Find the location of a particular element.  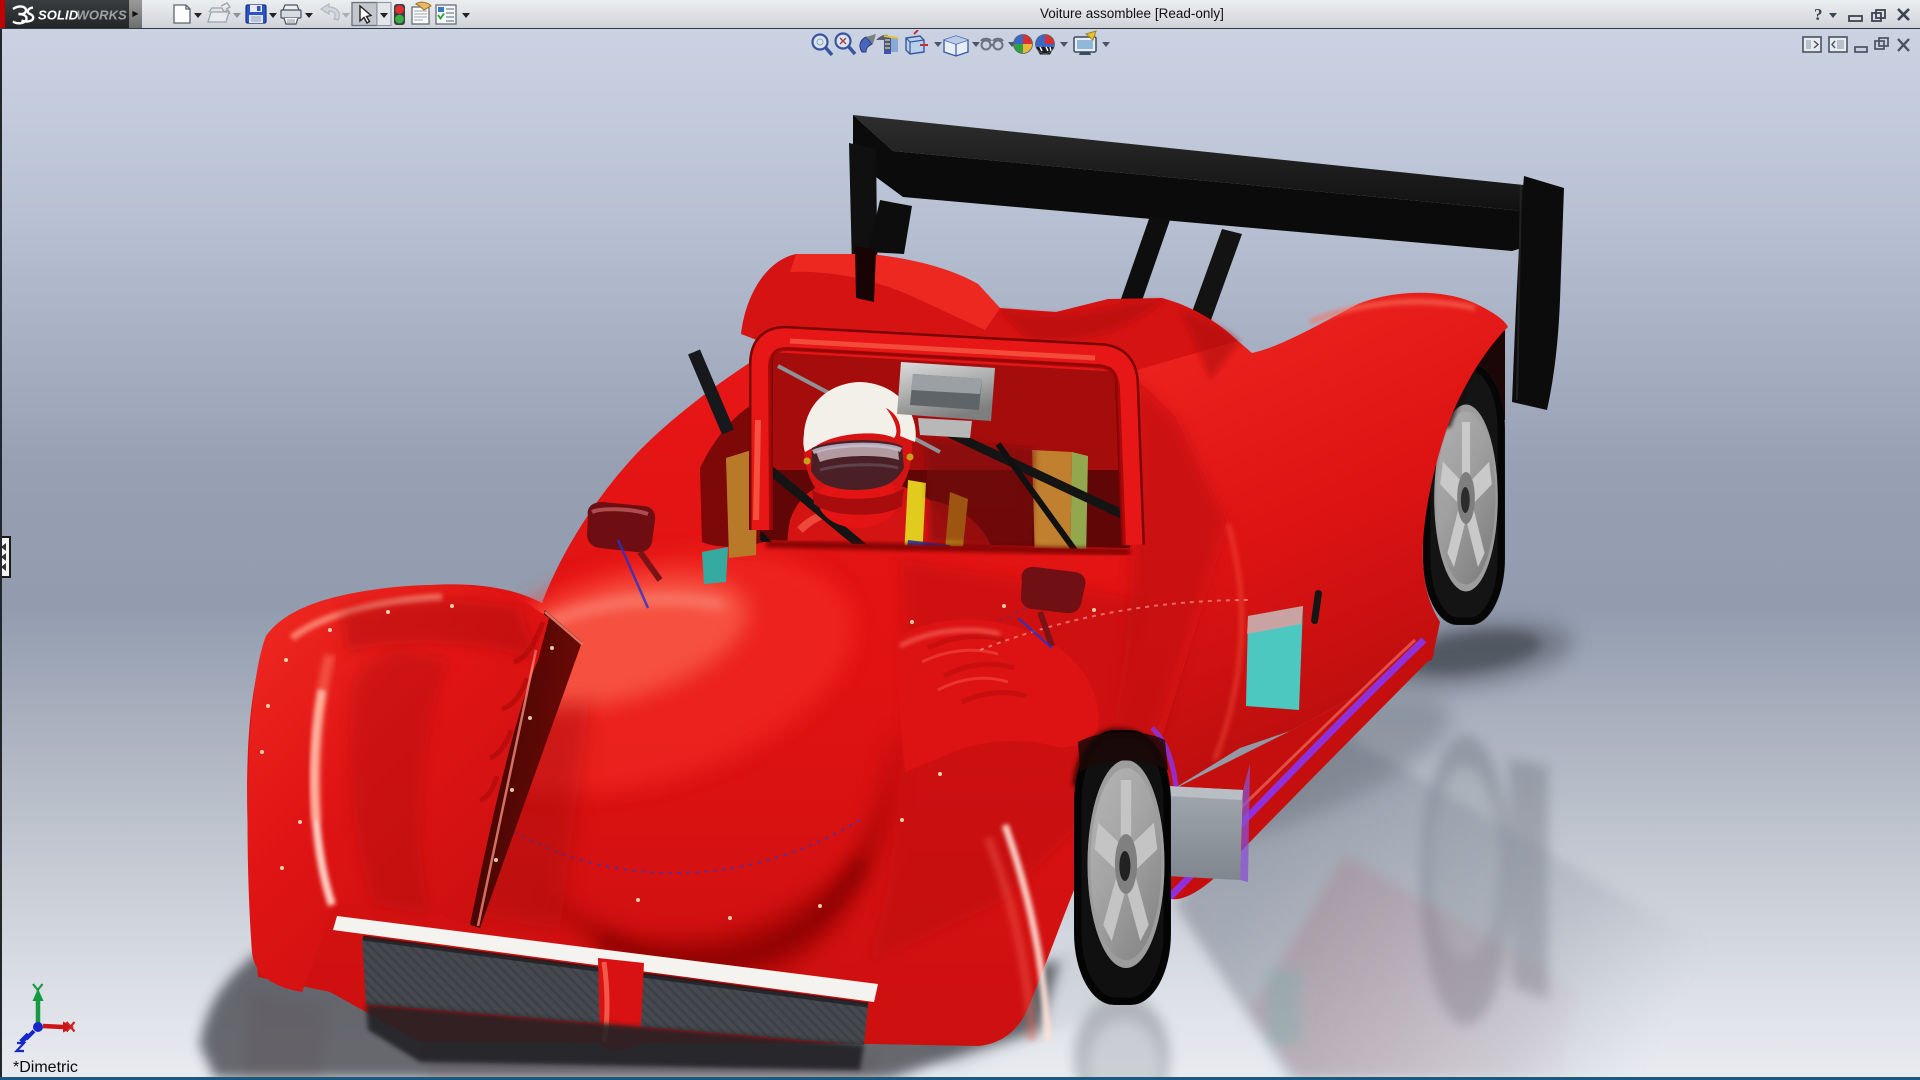

svg-text: SOLID is located at coordinates (58, 15).